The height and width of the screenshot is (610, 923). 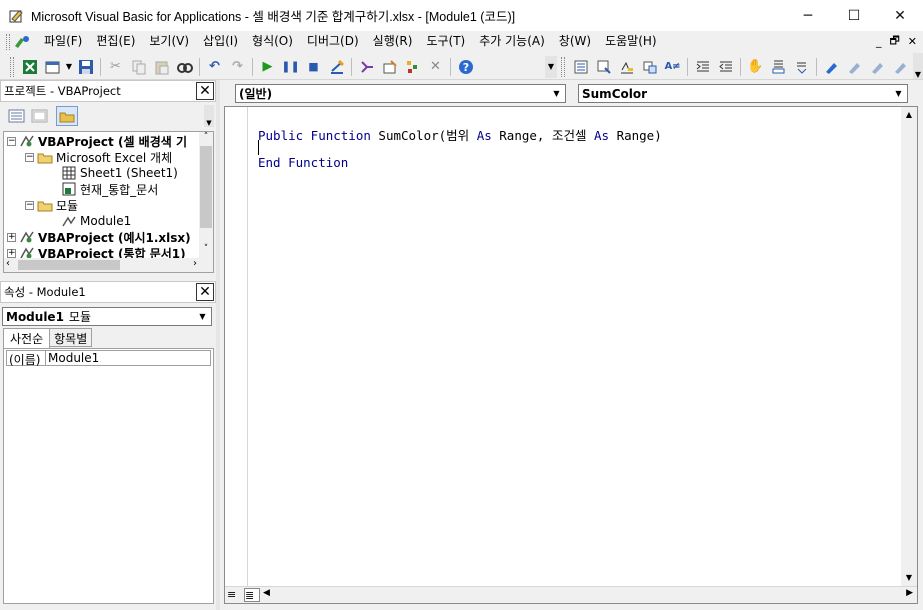 I want to click on menu-view: 보기(V), so click(x=169, y=41).